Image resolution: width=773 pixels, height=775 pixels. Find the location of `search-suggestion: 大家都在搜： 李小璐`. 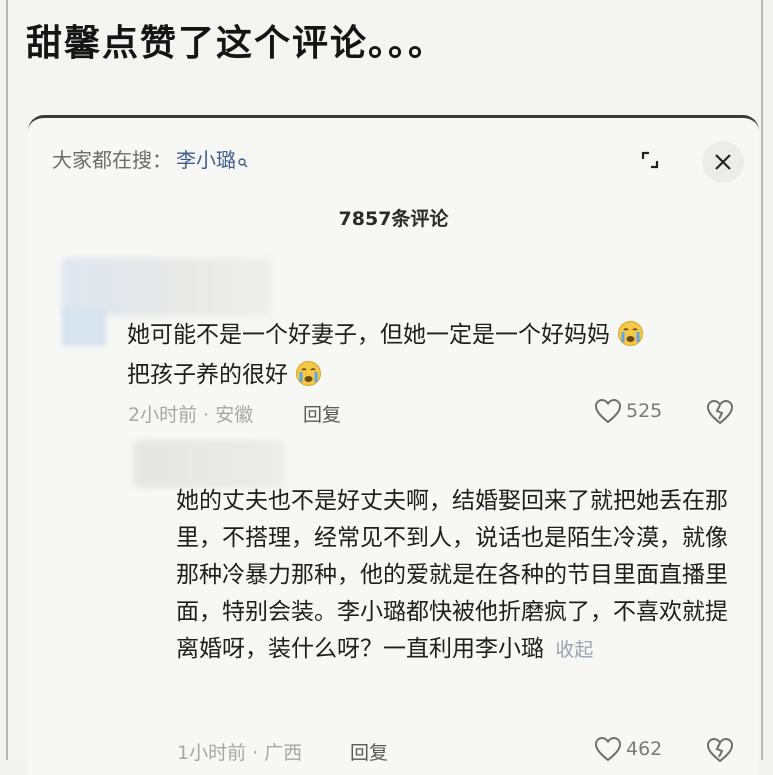

search-suggestion: 大家都在搜： 李小璐 is located at coordinates (150, 158).